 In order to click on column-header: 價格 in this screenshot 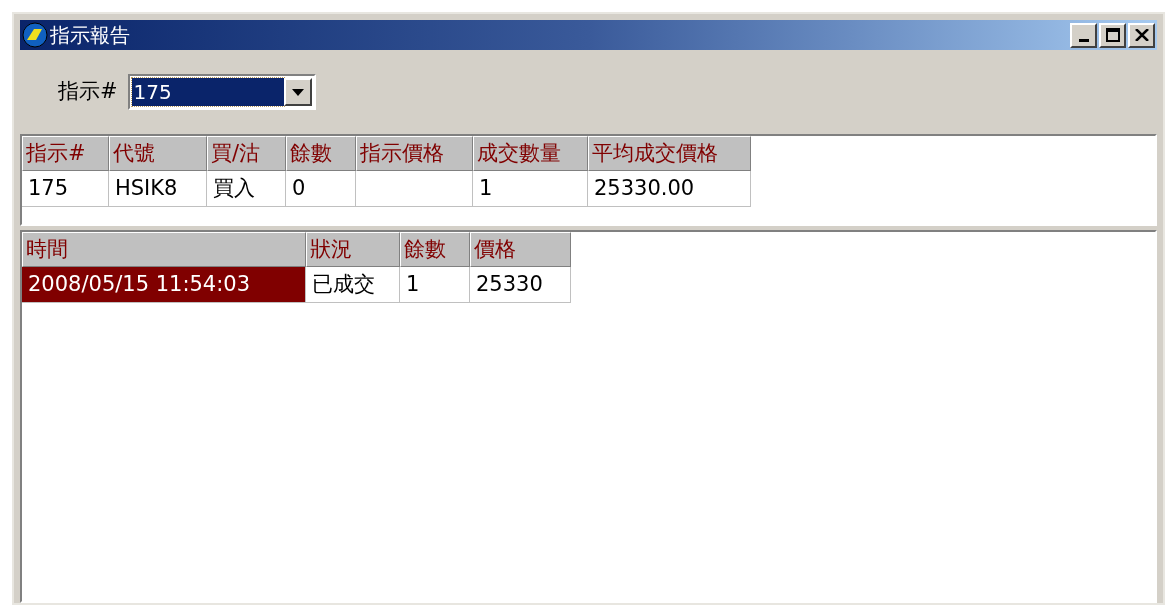, I will do `click(520, 249)`.